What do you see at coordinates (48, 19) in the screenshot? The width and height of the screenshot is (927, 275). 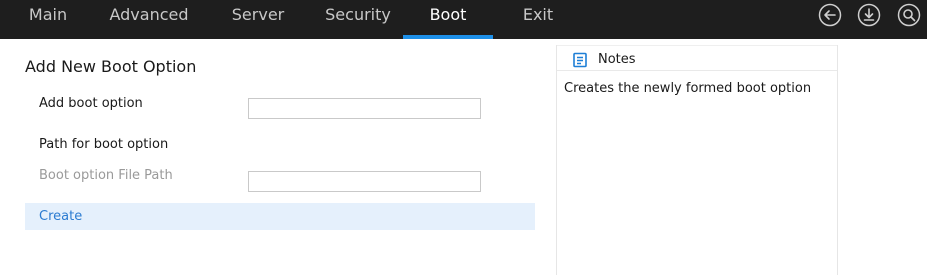 I see `tab-main: Main` at bounding box center [48, 19].